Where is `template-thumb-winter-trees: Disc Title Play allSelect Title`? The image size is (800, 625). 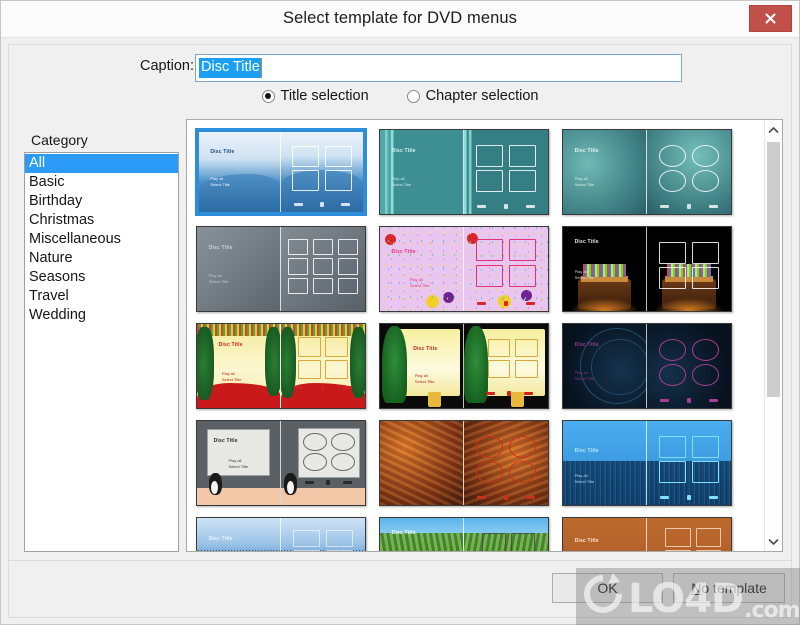
template-thumb-winter-trees: Disc Title Play allSelect Title is located at coordinates (281, 534).